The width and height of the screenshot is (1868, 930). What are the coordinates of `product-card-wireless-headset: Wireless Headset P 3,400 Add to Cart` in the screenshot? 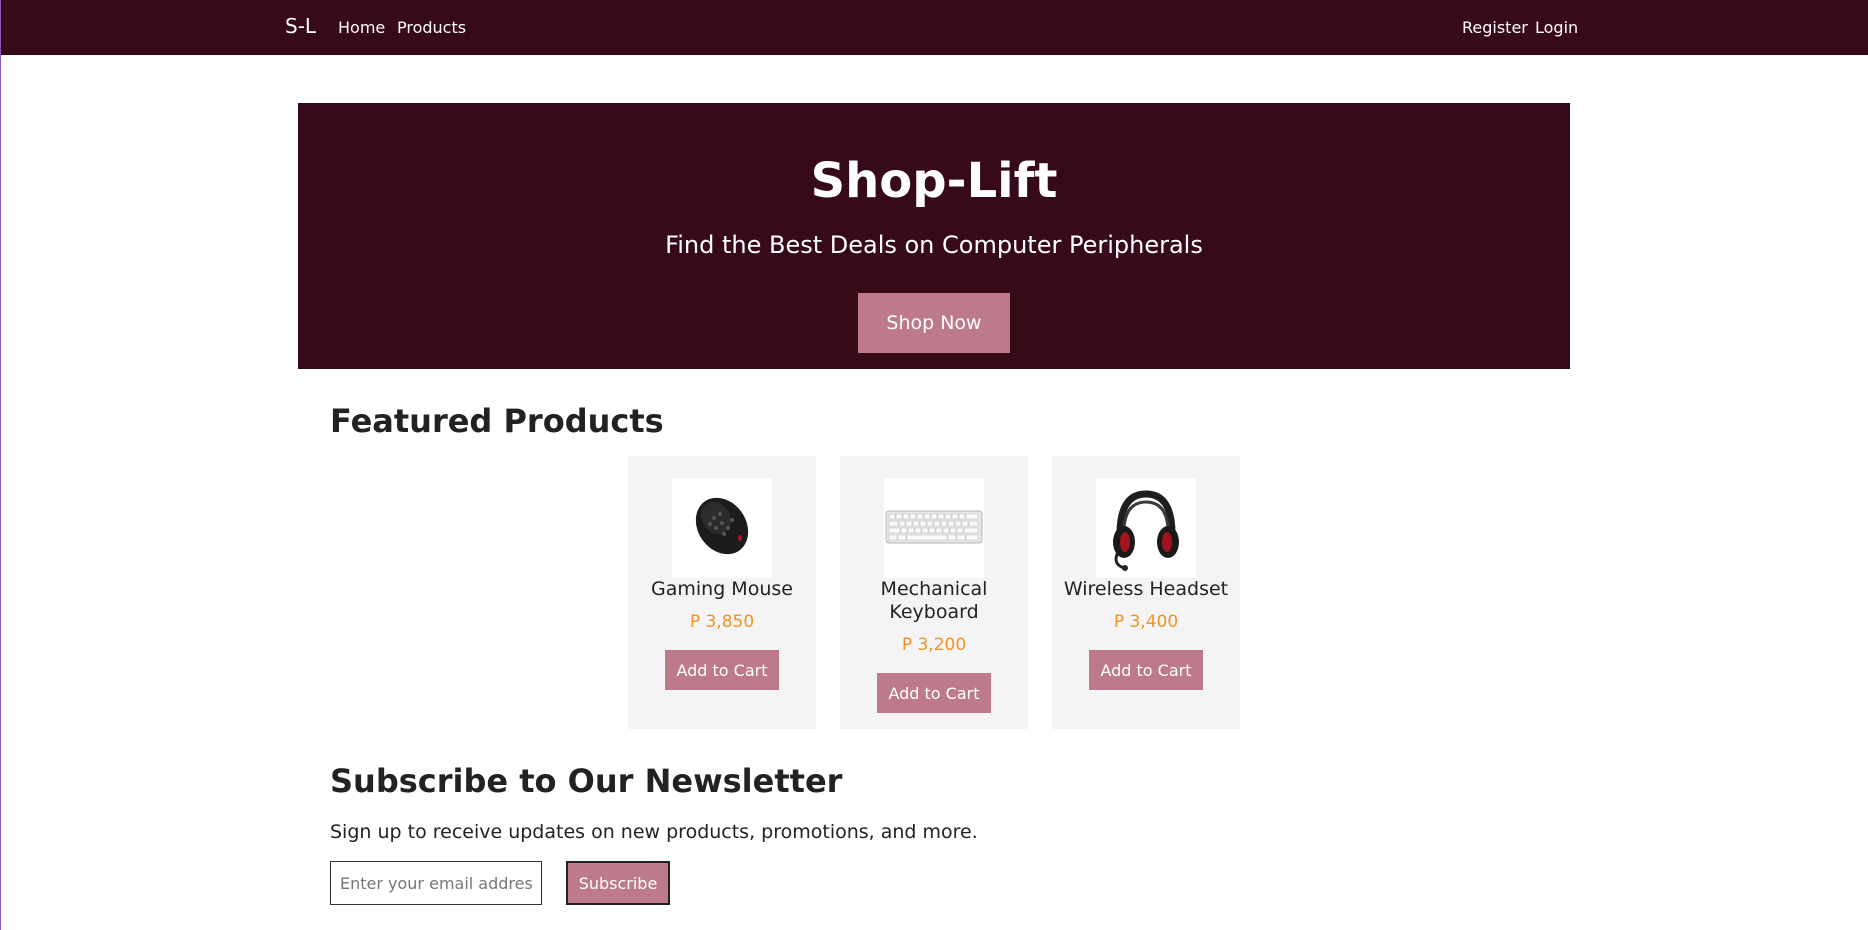 It's located at (1146, 592).